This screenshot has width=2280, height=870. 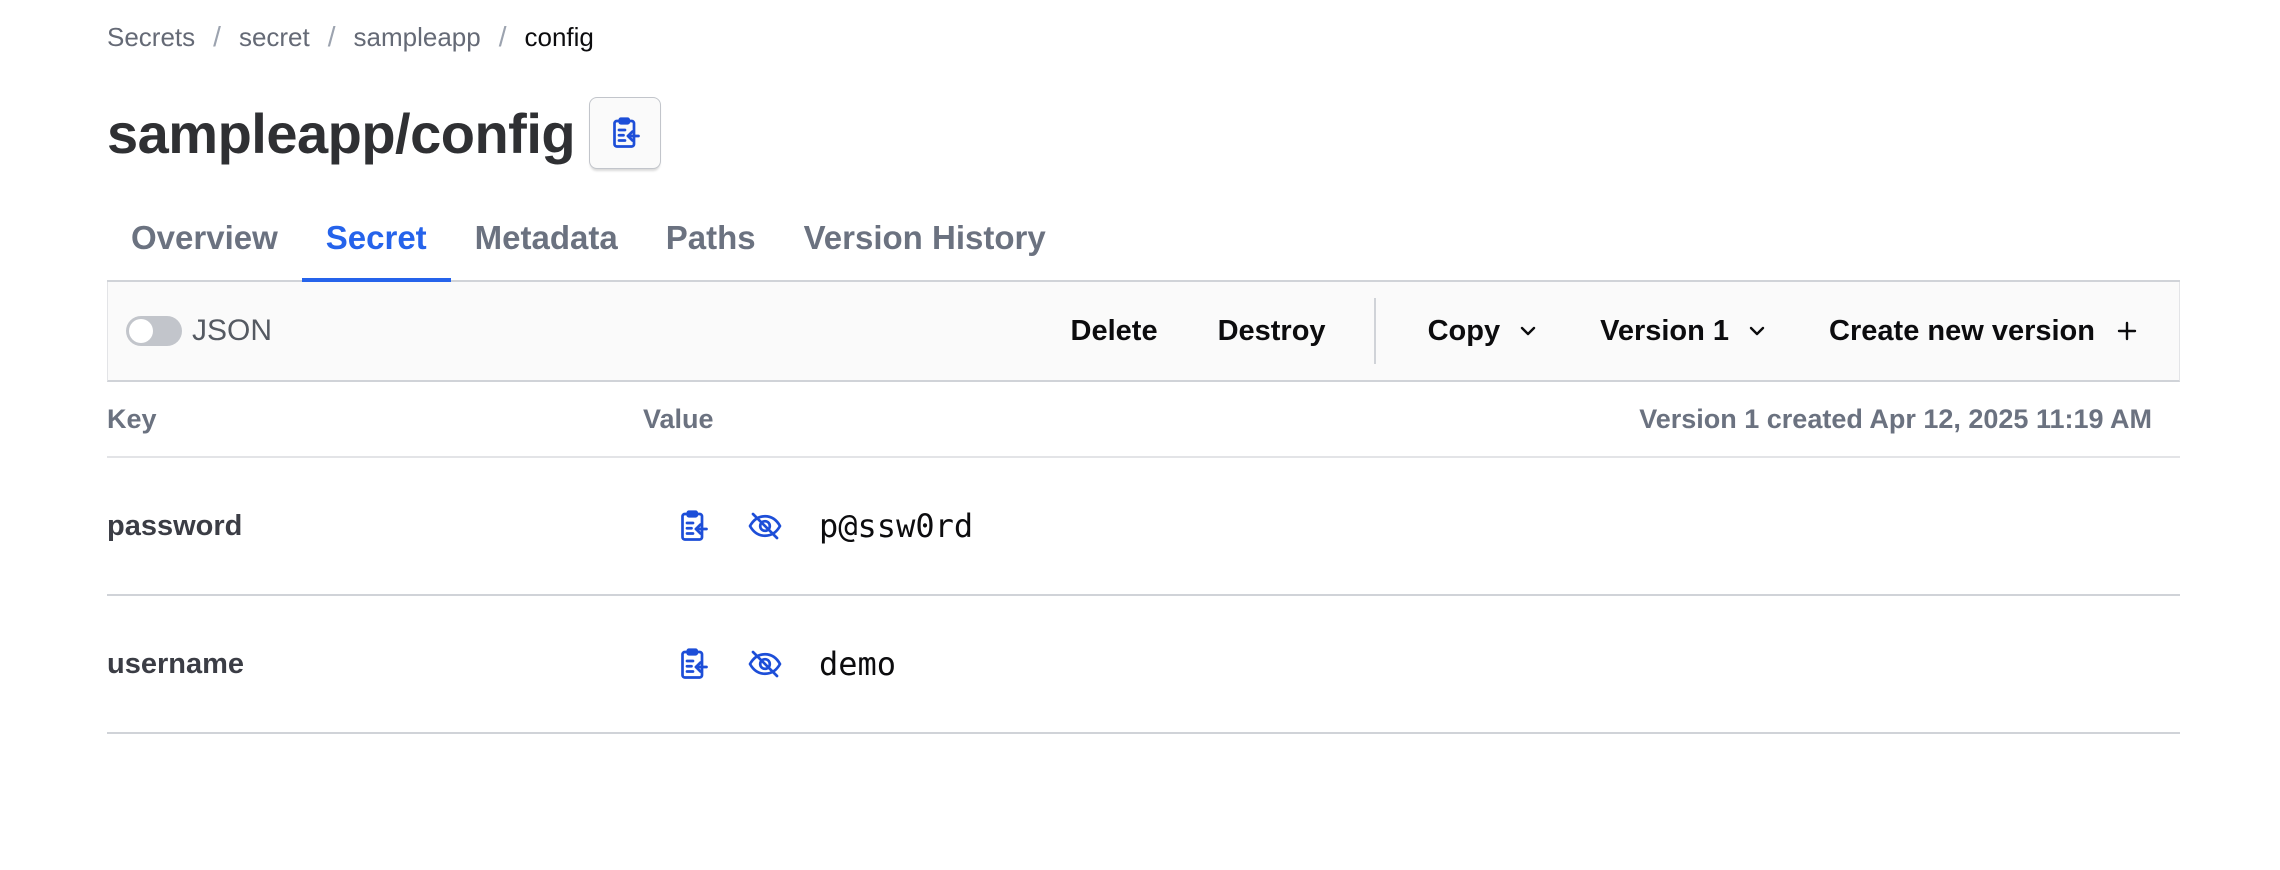 I want to click on tab-metadata: Metadata, so click(x=546, y=238).